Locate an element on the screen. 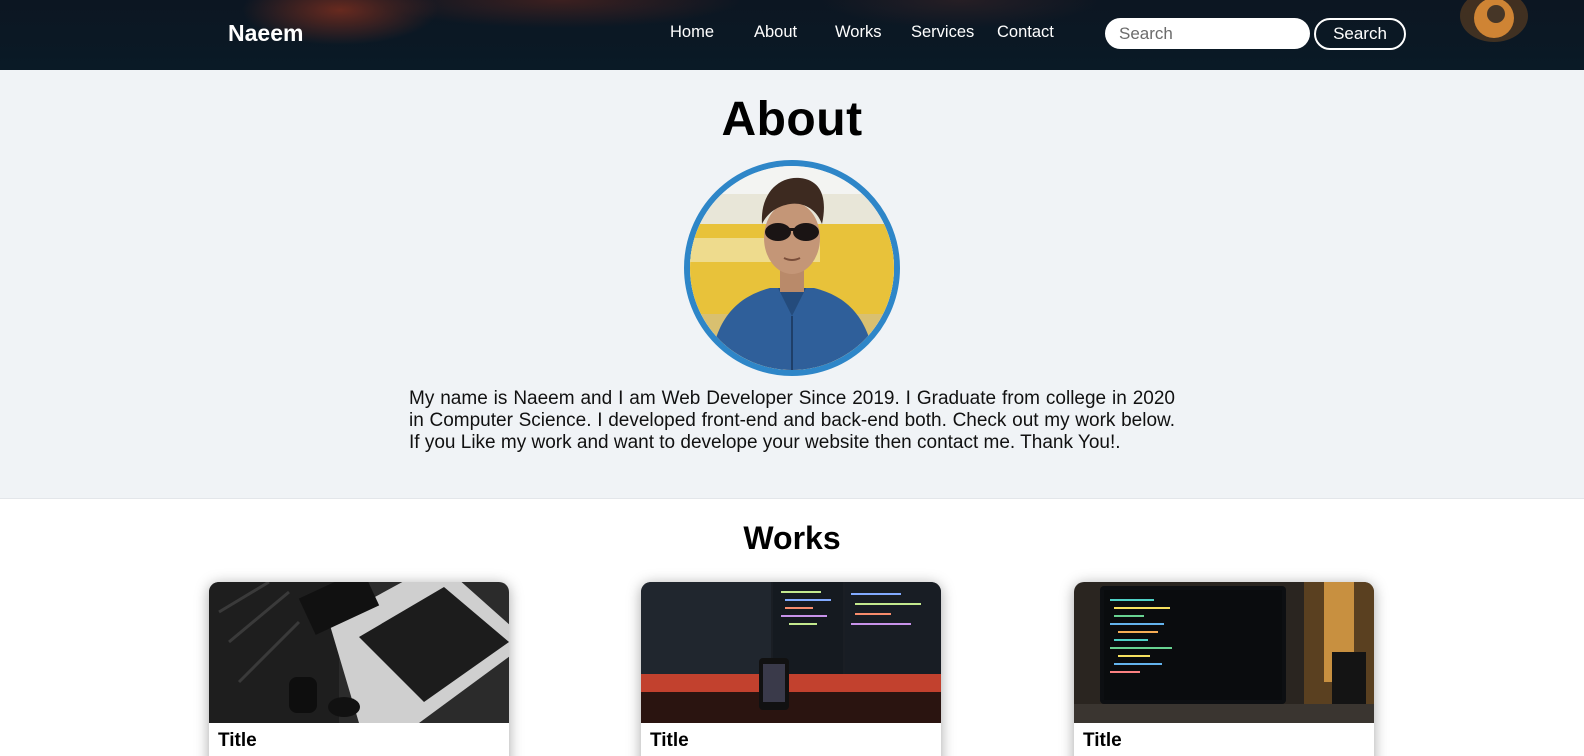 This screenshot has width=1584, height=756. code-monitors-image is located at coordinates (791, 652).